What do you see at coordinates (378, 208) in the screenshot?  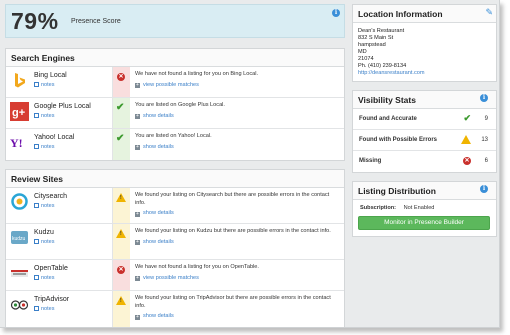 I see `subscription-label: Subscription:` at bounding box center [378, 208].